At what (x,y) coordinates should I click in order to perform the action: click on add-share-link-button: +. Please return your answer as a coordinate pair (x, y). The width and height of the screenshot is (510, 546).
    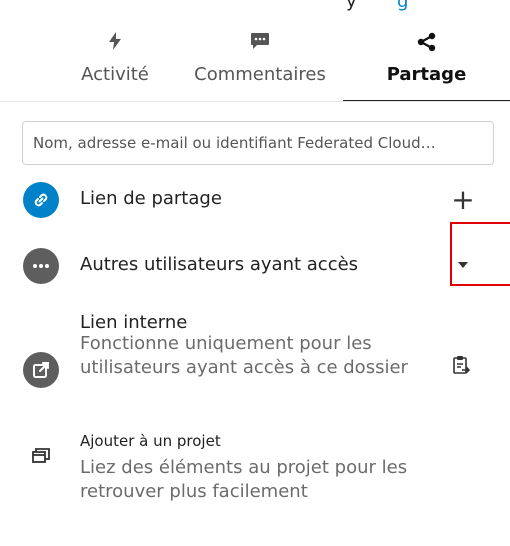
    Looking at the image, I should click on (463, 199).